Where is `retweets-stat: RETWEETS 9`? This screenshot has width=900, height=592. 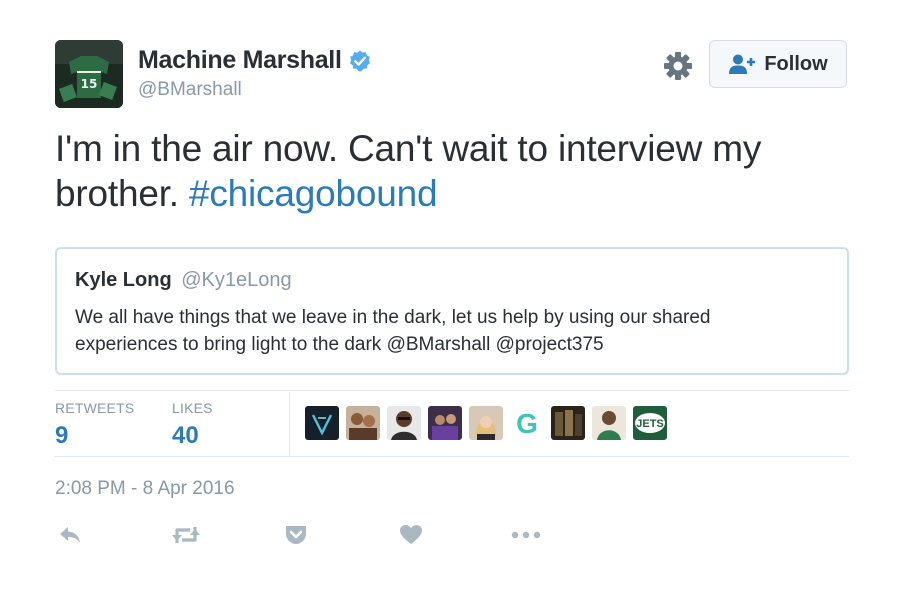 retweets-stat: RETWEETS 9 is located at coordinates (94, 425).